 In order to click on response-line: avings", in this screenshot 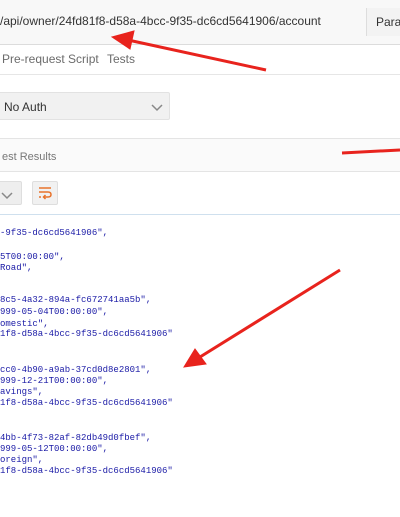, I will do `click(22, 392)`.